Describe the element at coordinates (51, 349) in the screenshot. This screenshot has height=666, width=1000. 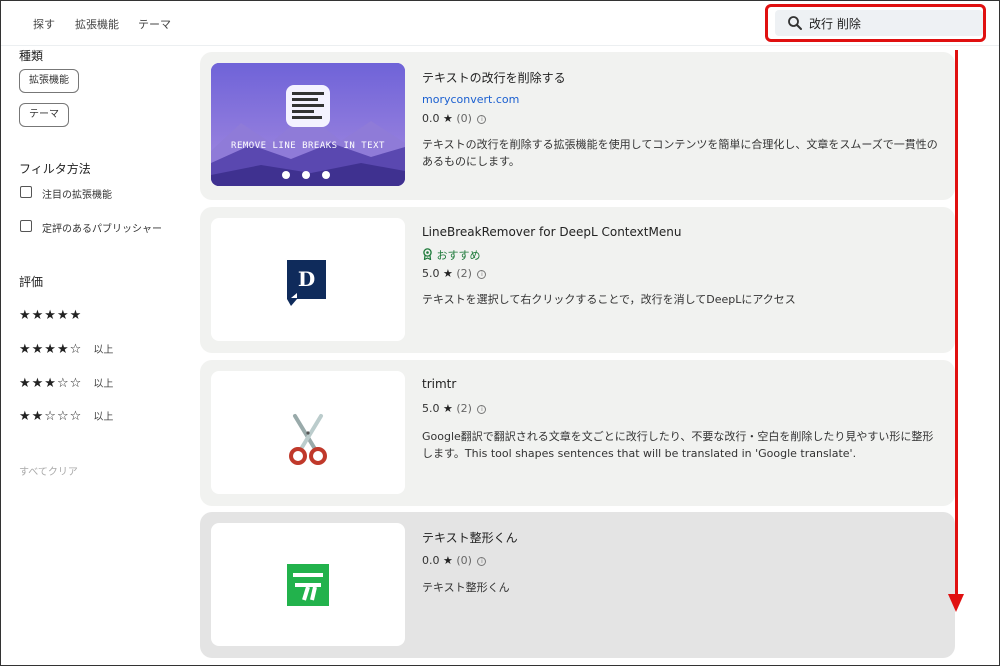
I see `rating-stars: ★★★★☆` at that location.